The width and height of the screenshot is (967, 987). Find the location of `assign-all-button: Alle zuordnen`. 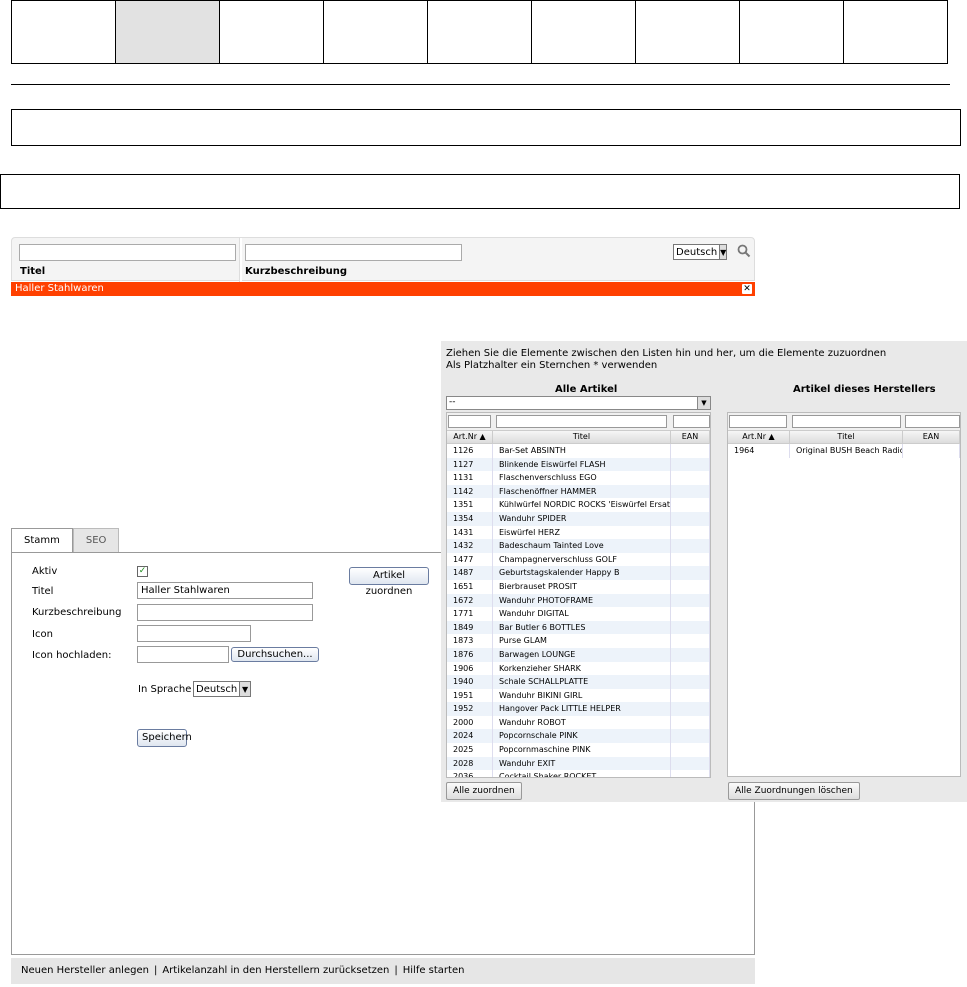

assign-all-button: Alle zuordnen is located at coordinates (484, 791).